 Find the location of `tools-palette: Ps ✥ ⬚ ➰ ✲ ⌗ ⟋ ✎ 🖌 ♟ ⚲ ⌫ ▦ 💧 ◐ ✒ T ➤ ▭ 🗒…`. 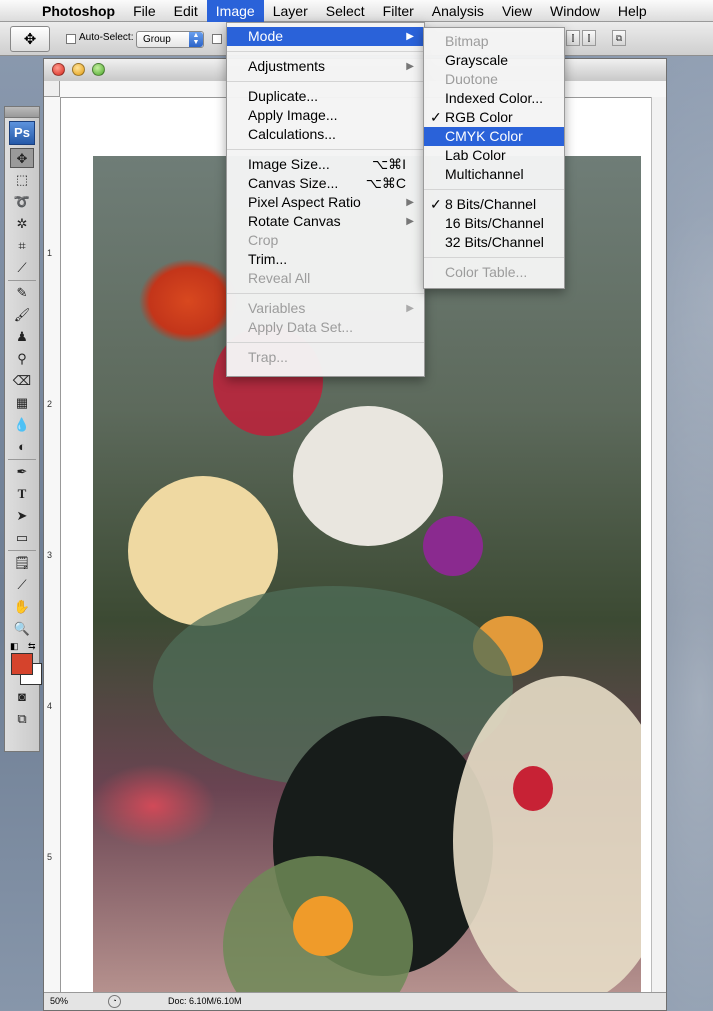

tools-palette: Ps ✥ ⬚ ➰ ✲ ⌗ ⟋ ✎ 🖌 ♟ ⚲ ⌫ ▦ 💧 ◐ ✒ T ➤ ▭ 🗒… is located at coordinates (23, 429).